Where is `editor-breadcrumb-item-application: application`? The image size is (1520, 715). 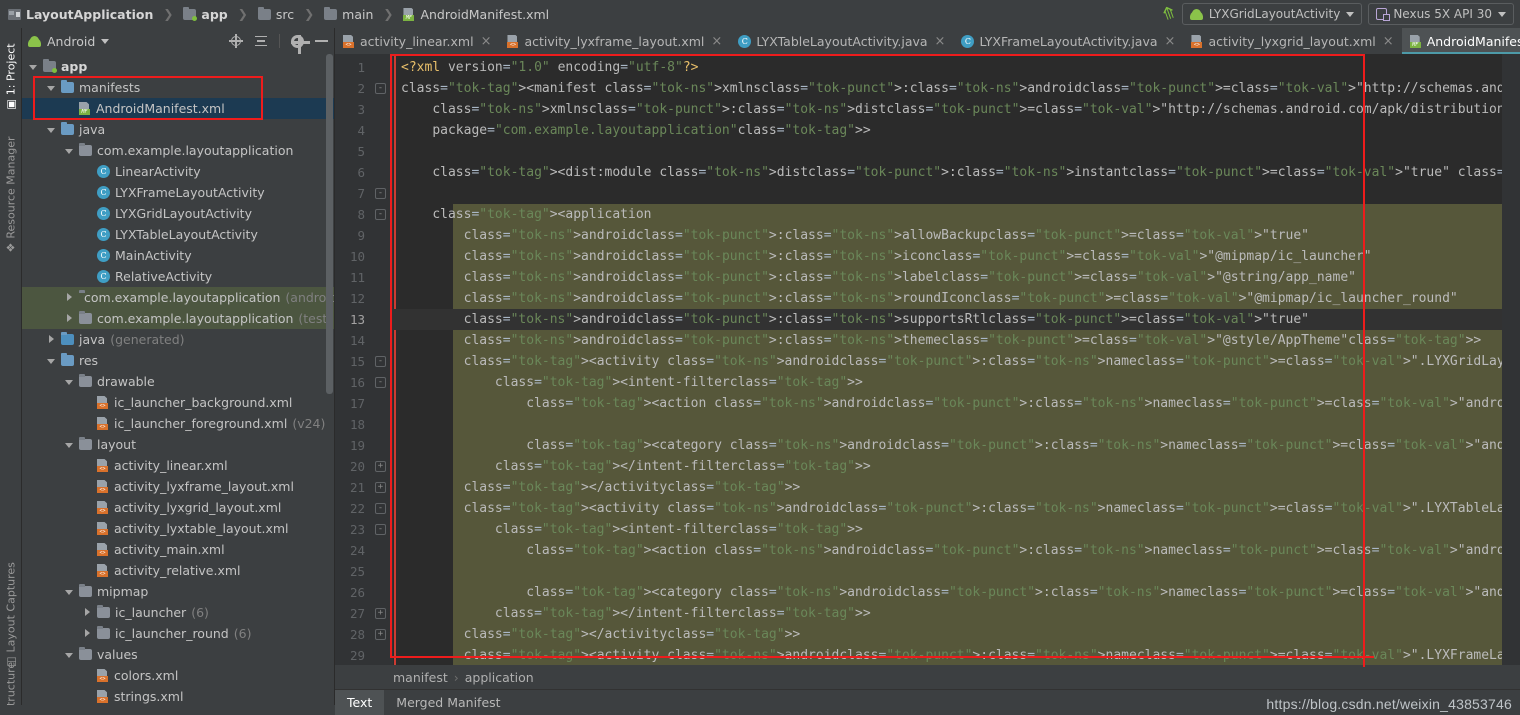 editor-breadcrumb-item-application: application is located at coordinates (499, 677).